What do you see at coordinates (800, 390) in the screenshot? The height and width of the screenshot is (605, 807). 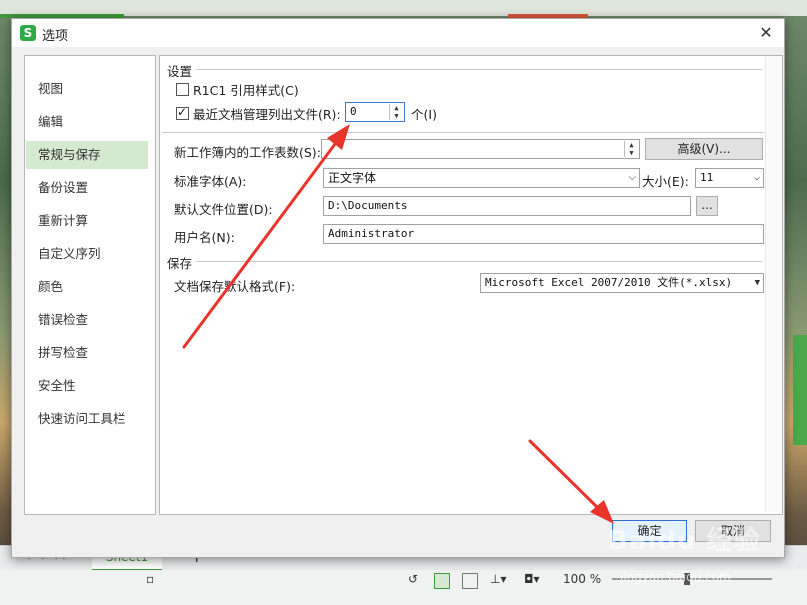 I see `background-side-panel` at bounding box center [800, 390].